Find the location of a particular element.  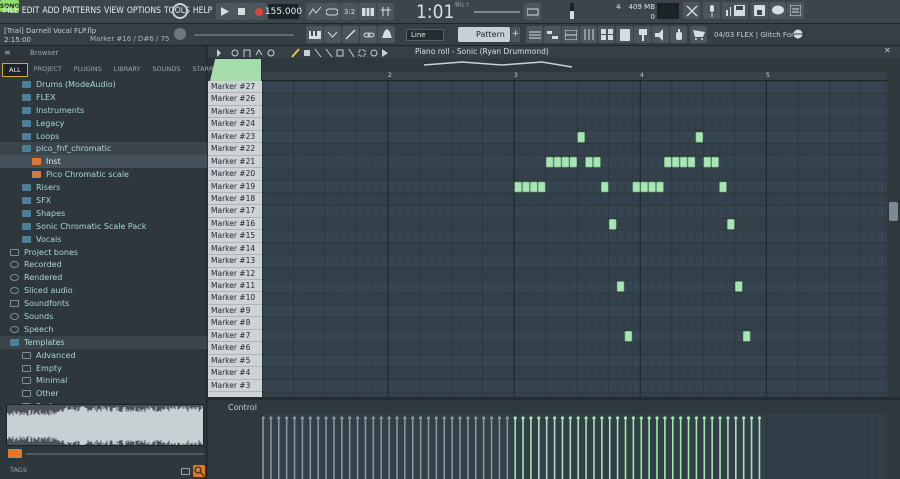

piano-key-label: Marker #3 is located at coordinates (235, 386).